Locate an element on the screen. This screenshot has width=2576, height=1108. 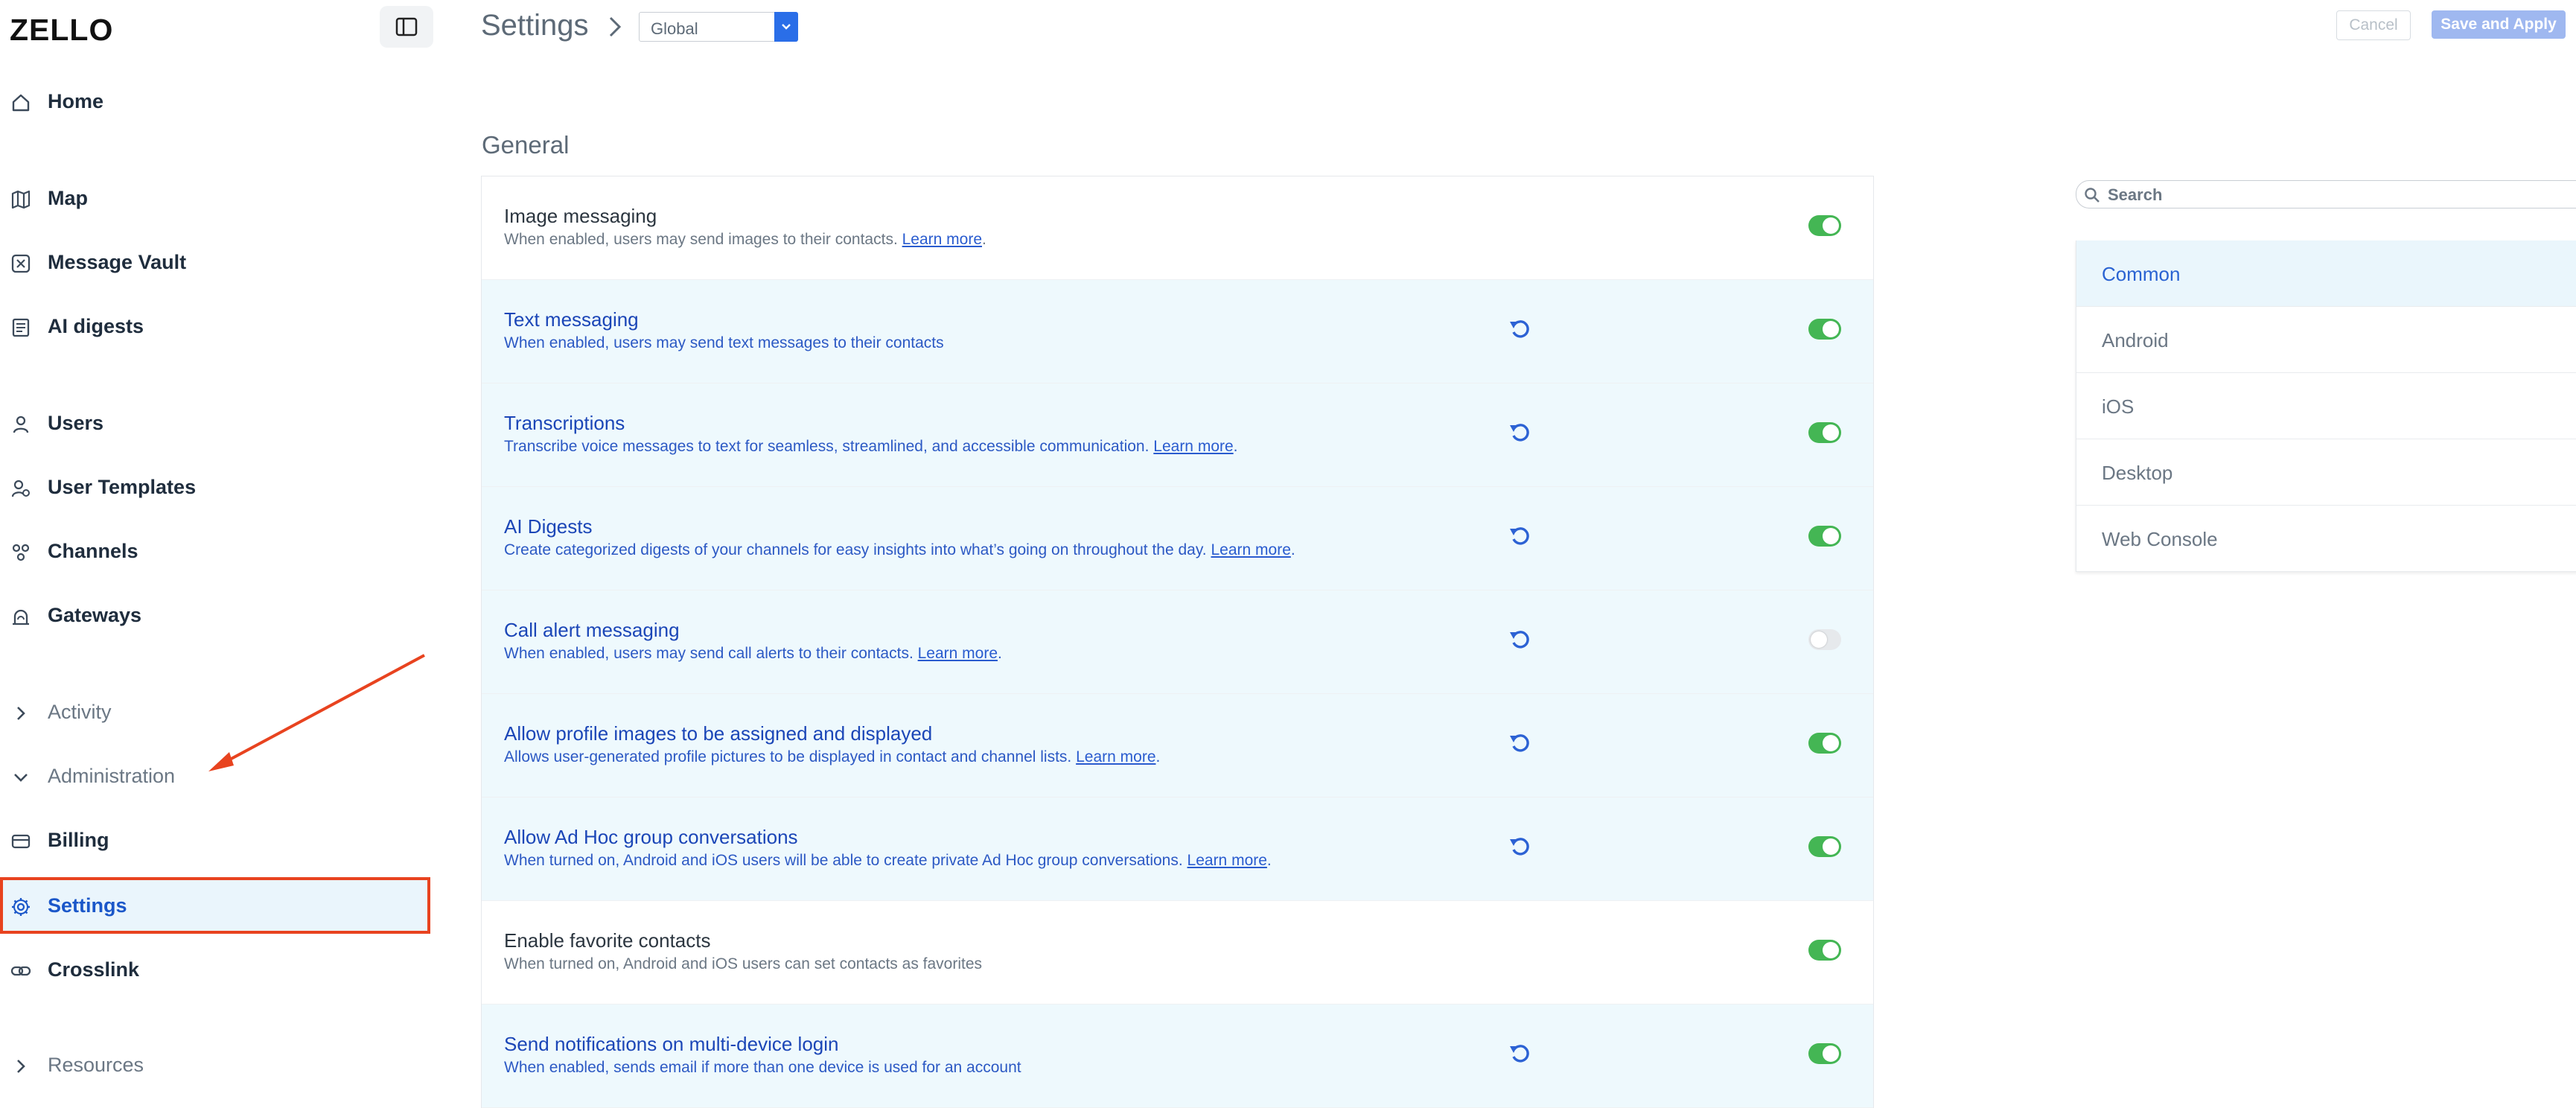
gear-icon is located at coordinates (20, 907).